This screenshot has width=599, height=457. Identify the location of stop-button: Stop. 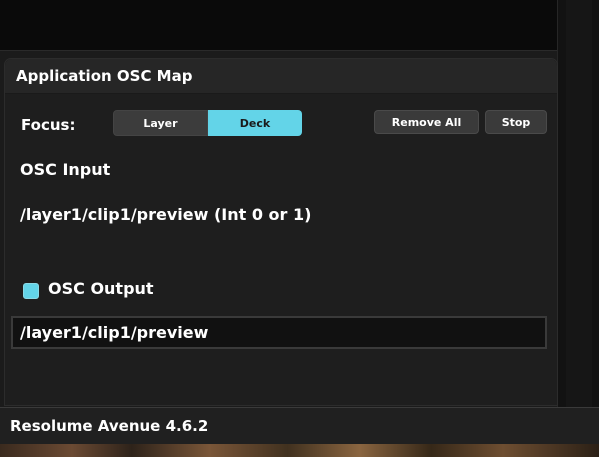
(516, 122).